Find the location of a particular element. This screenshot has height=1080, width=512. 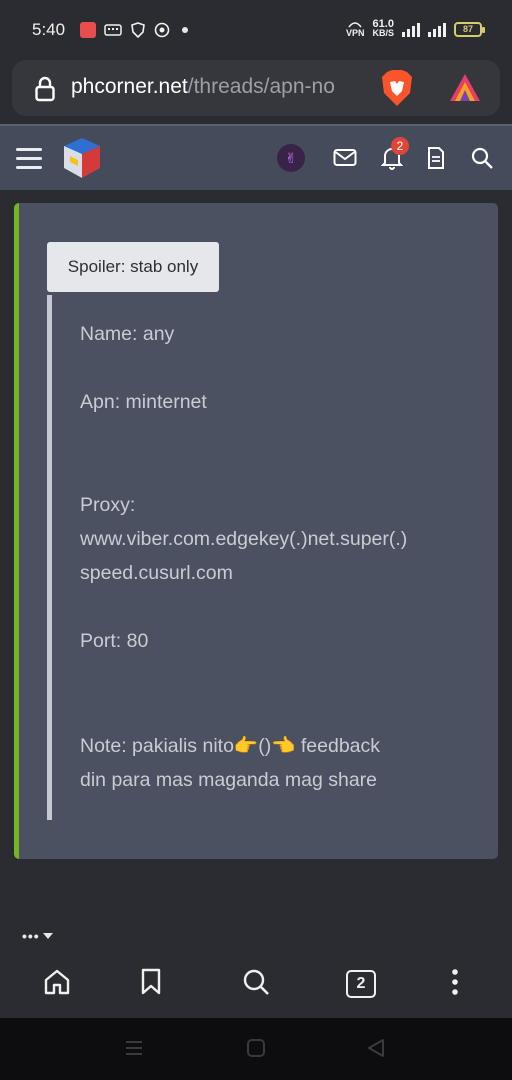

browser-bottom-toolbar is located at coordinates (256, 984).